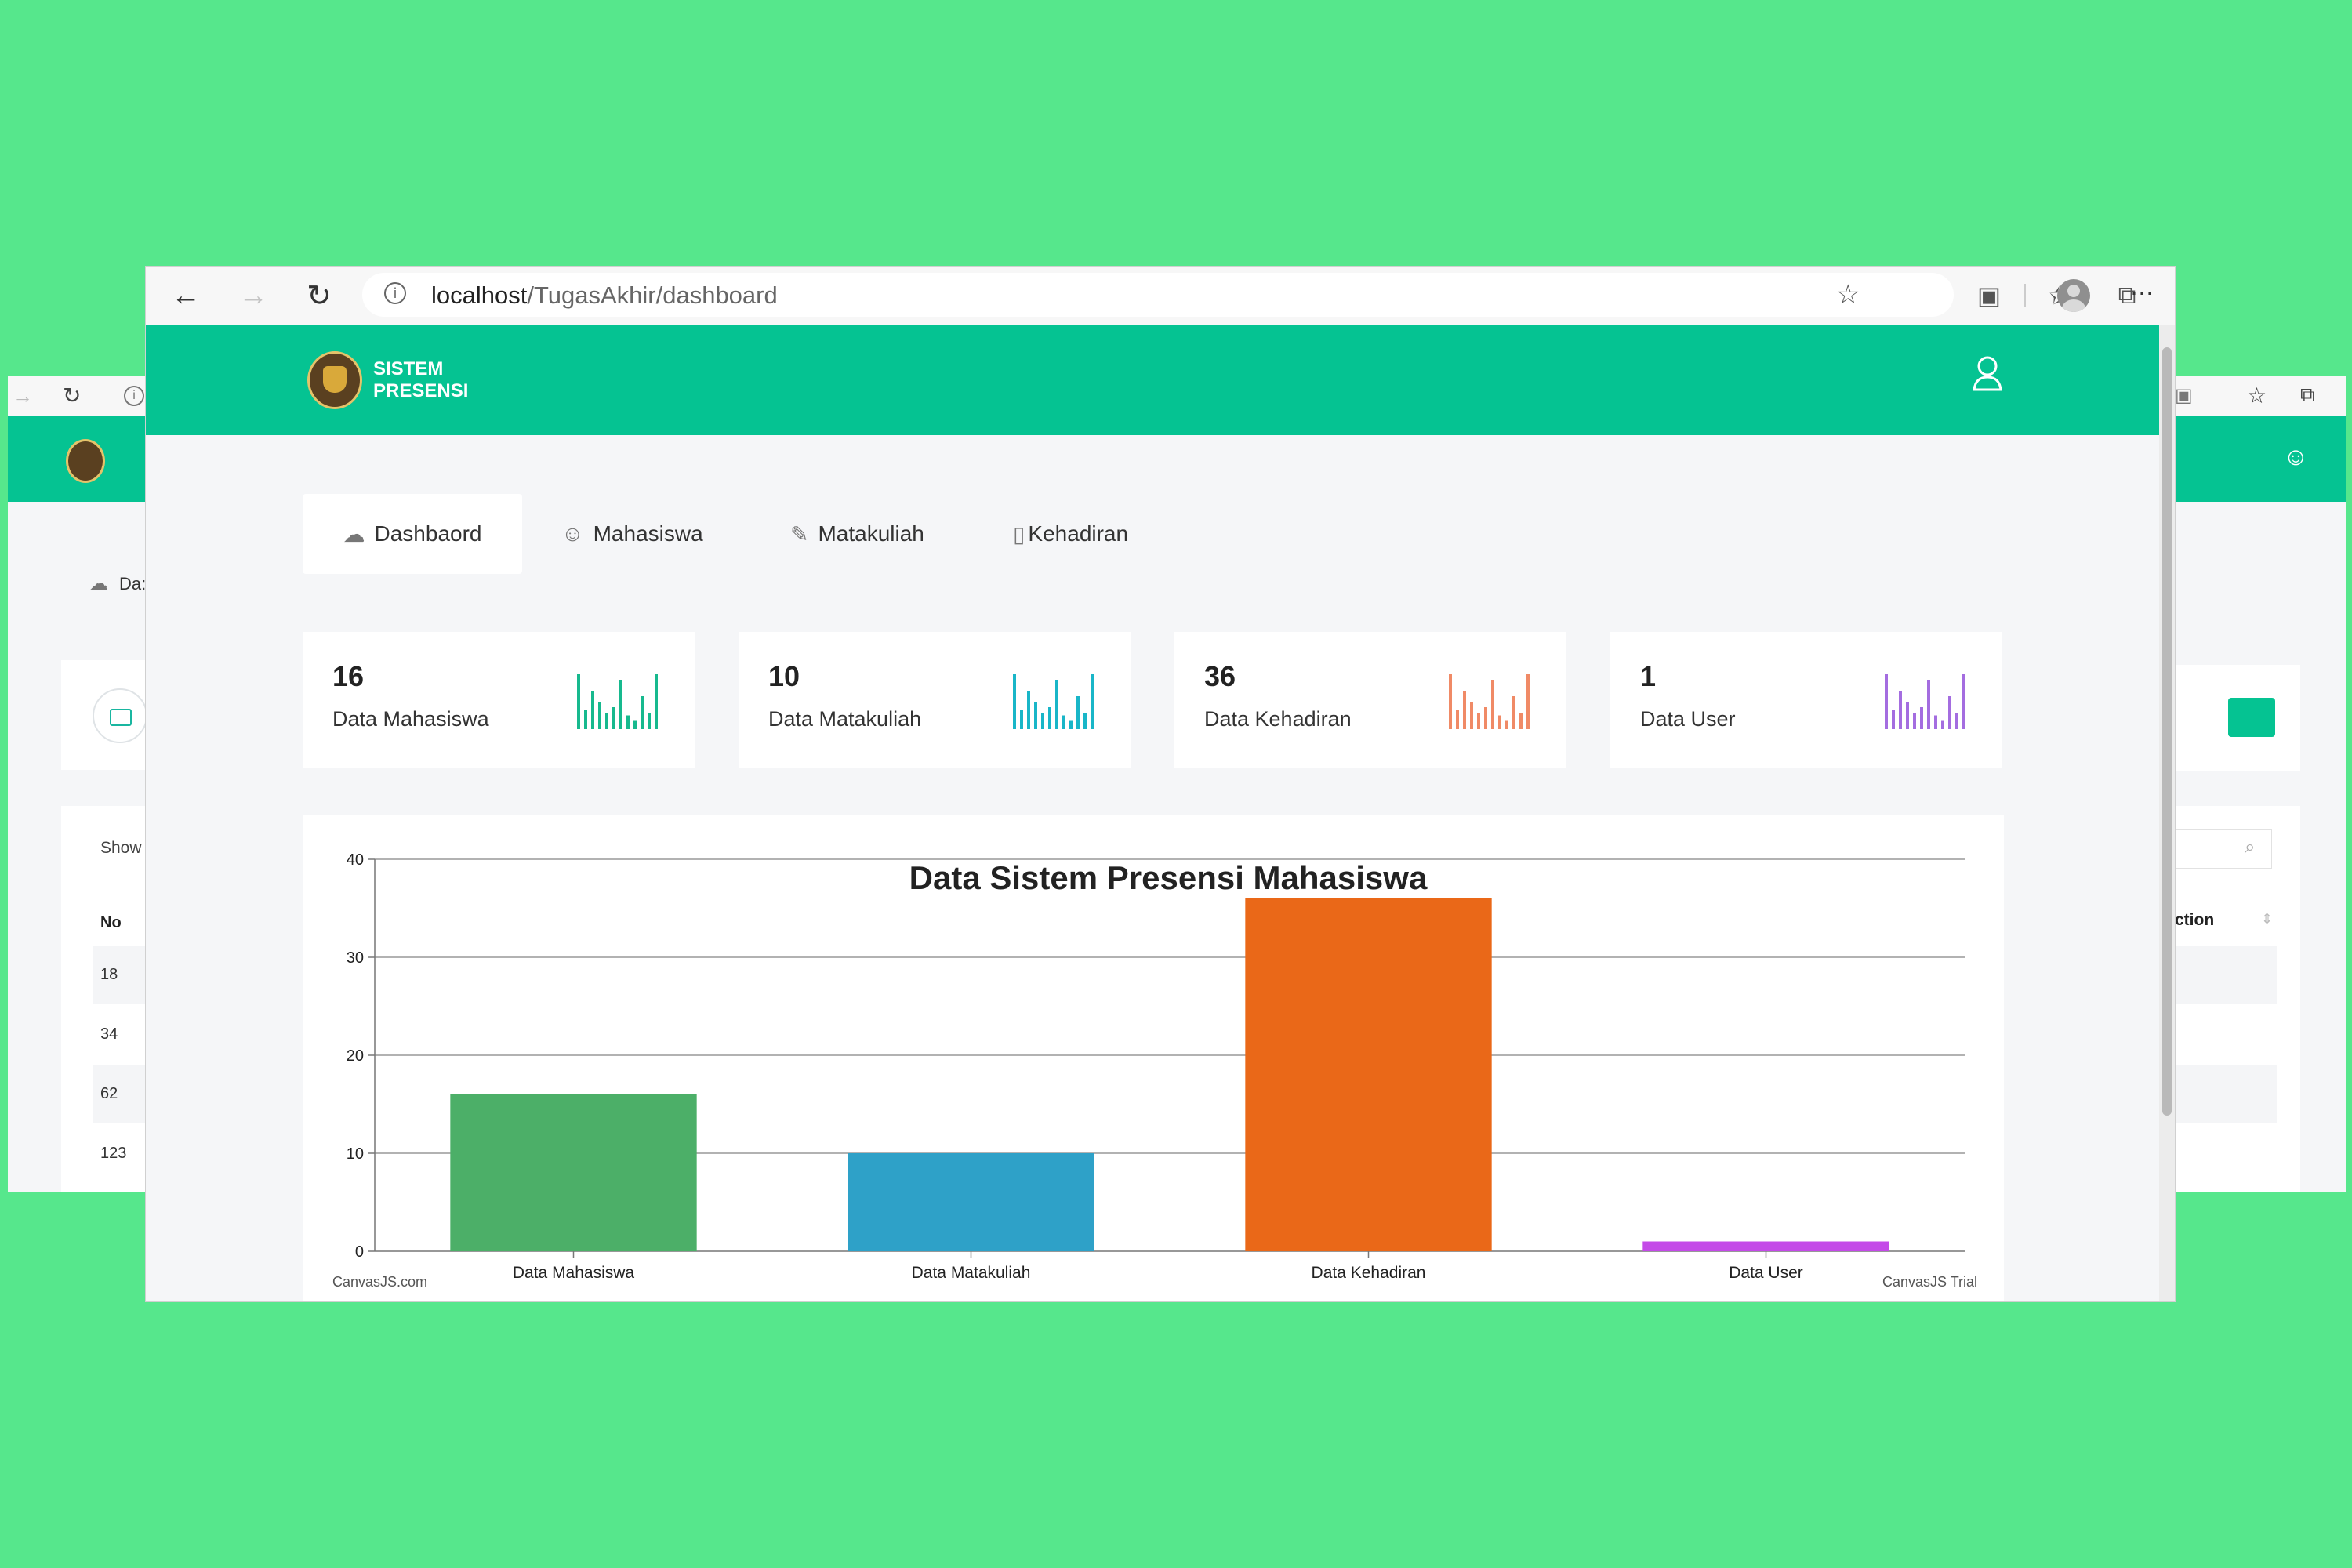 The image size is (2352, 1568). I want to click on profile-button, so click(2073, 295).